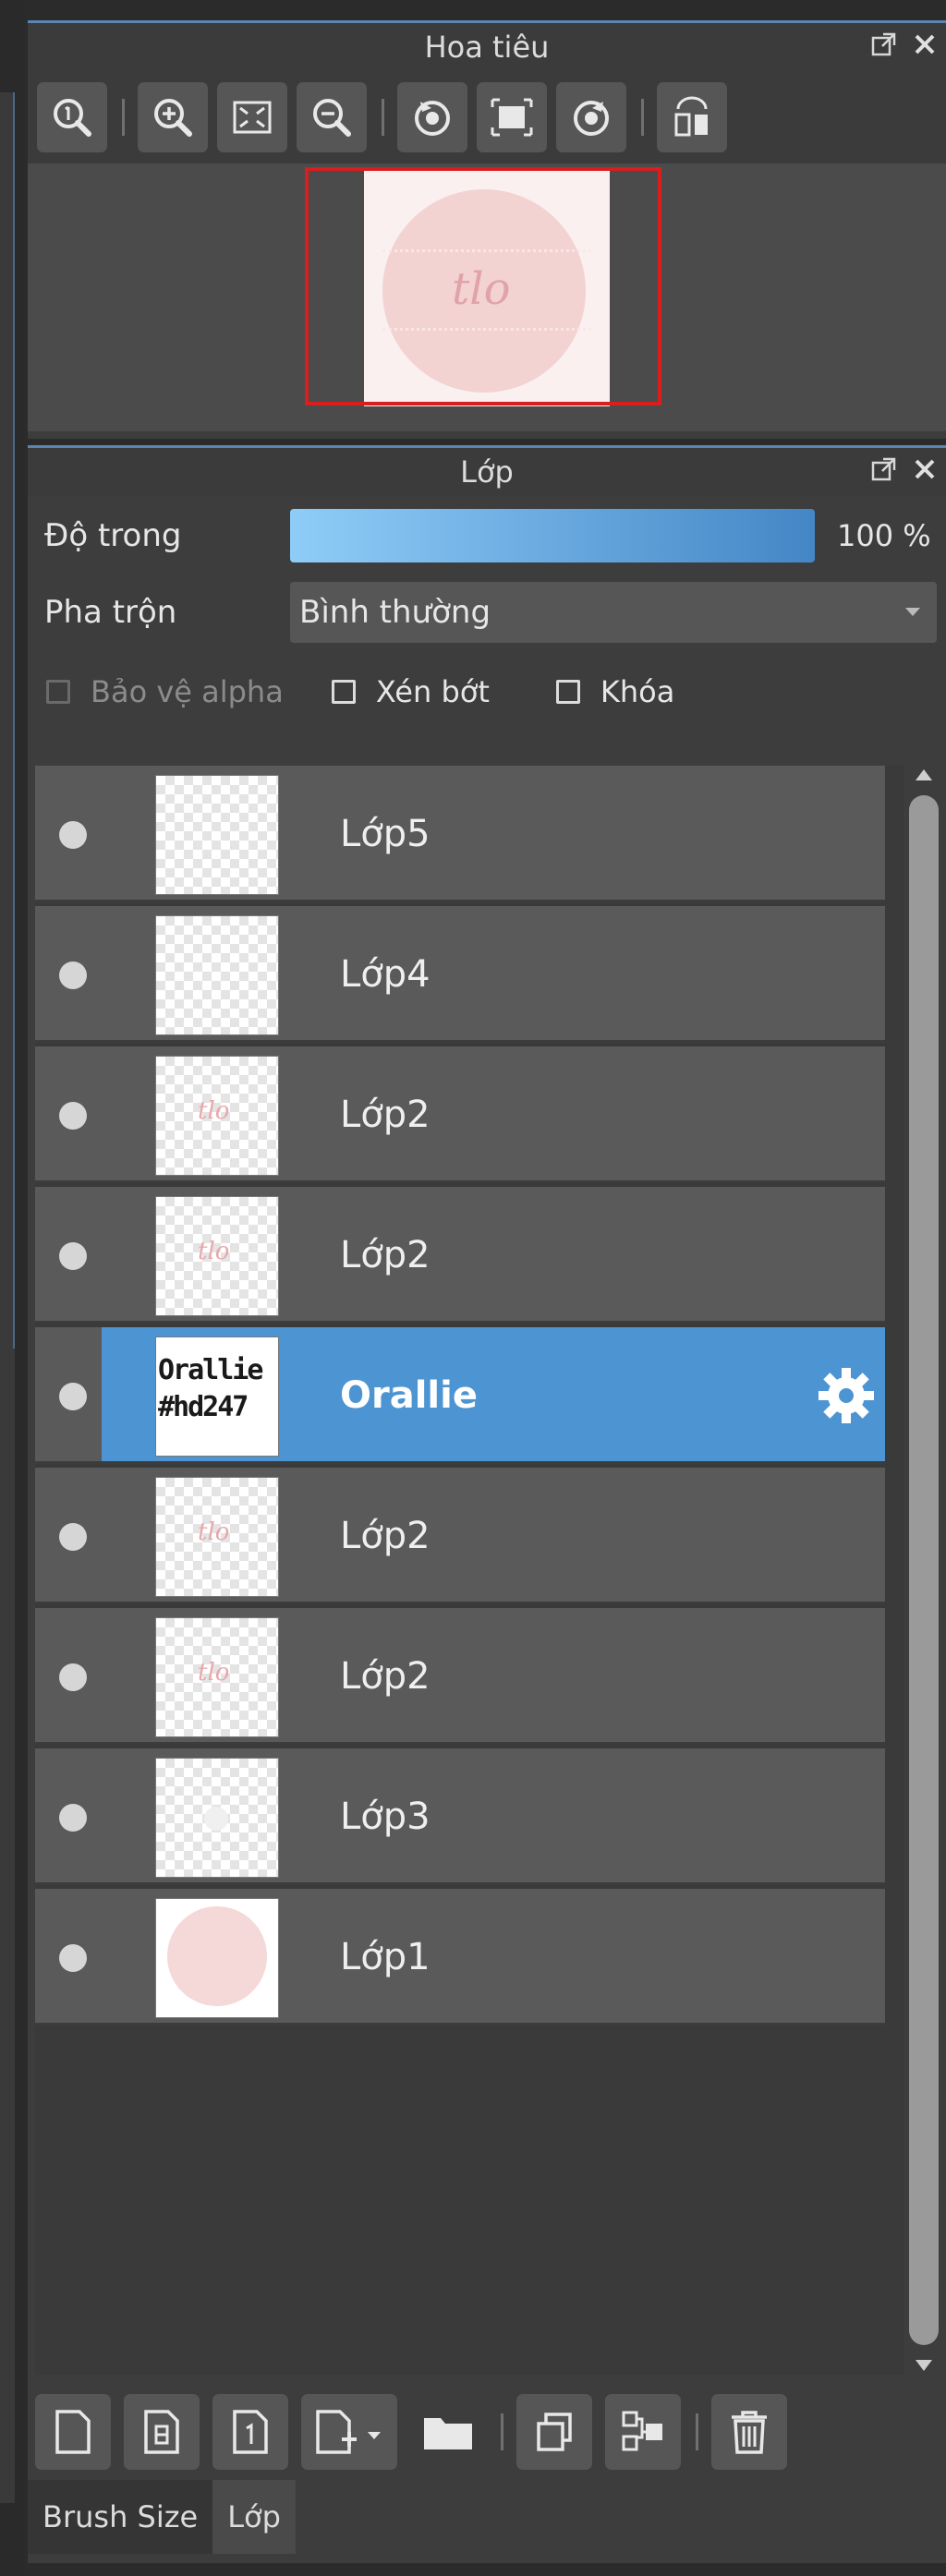 This screenshot has width=946, height=2576. What do you see at coordinates (614, 612) in the screenshot?
I see `blend-mode-select: Bình thường` at bounding box center [614, 612].